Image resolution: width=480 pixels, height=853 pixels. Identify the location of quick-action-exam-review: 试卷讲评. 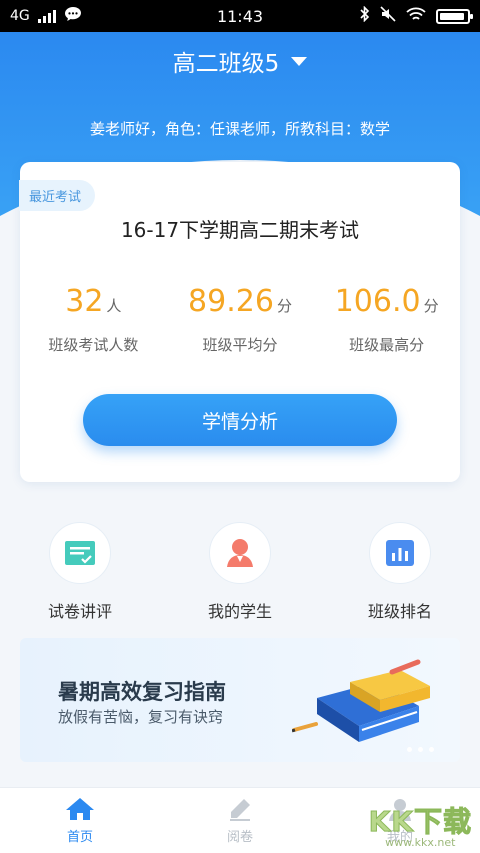
(80, 572).